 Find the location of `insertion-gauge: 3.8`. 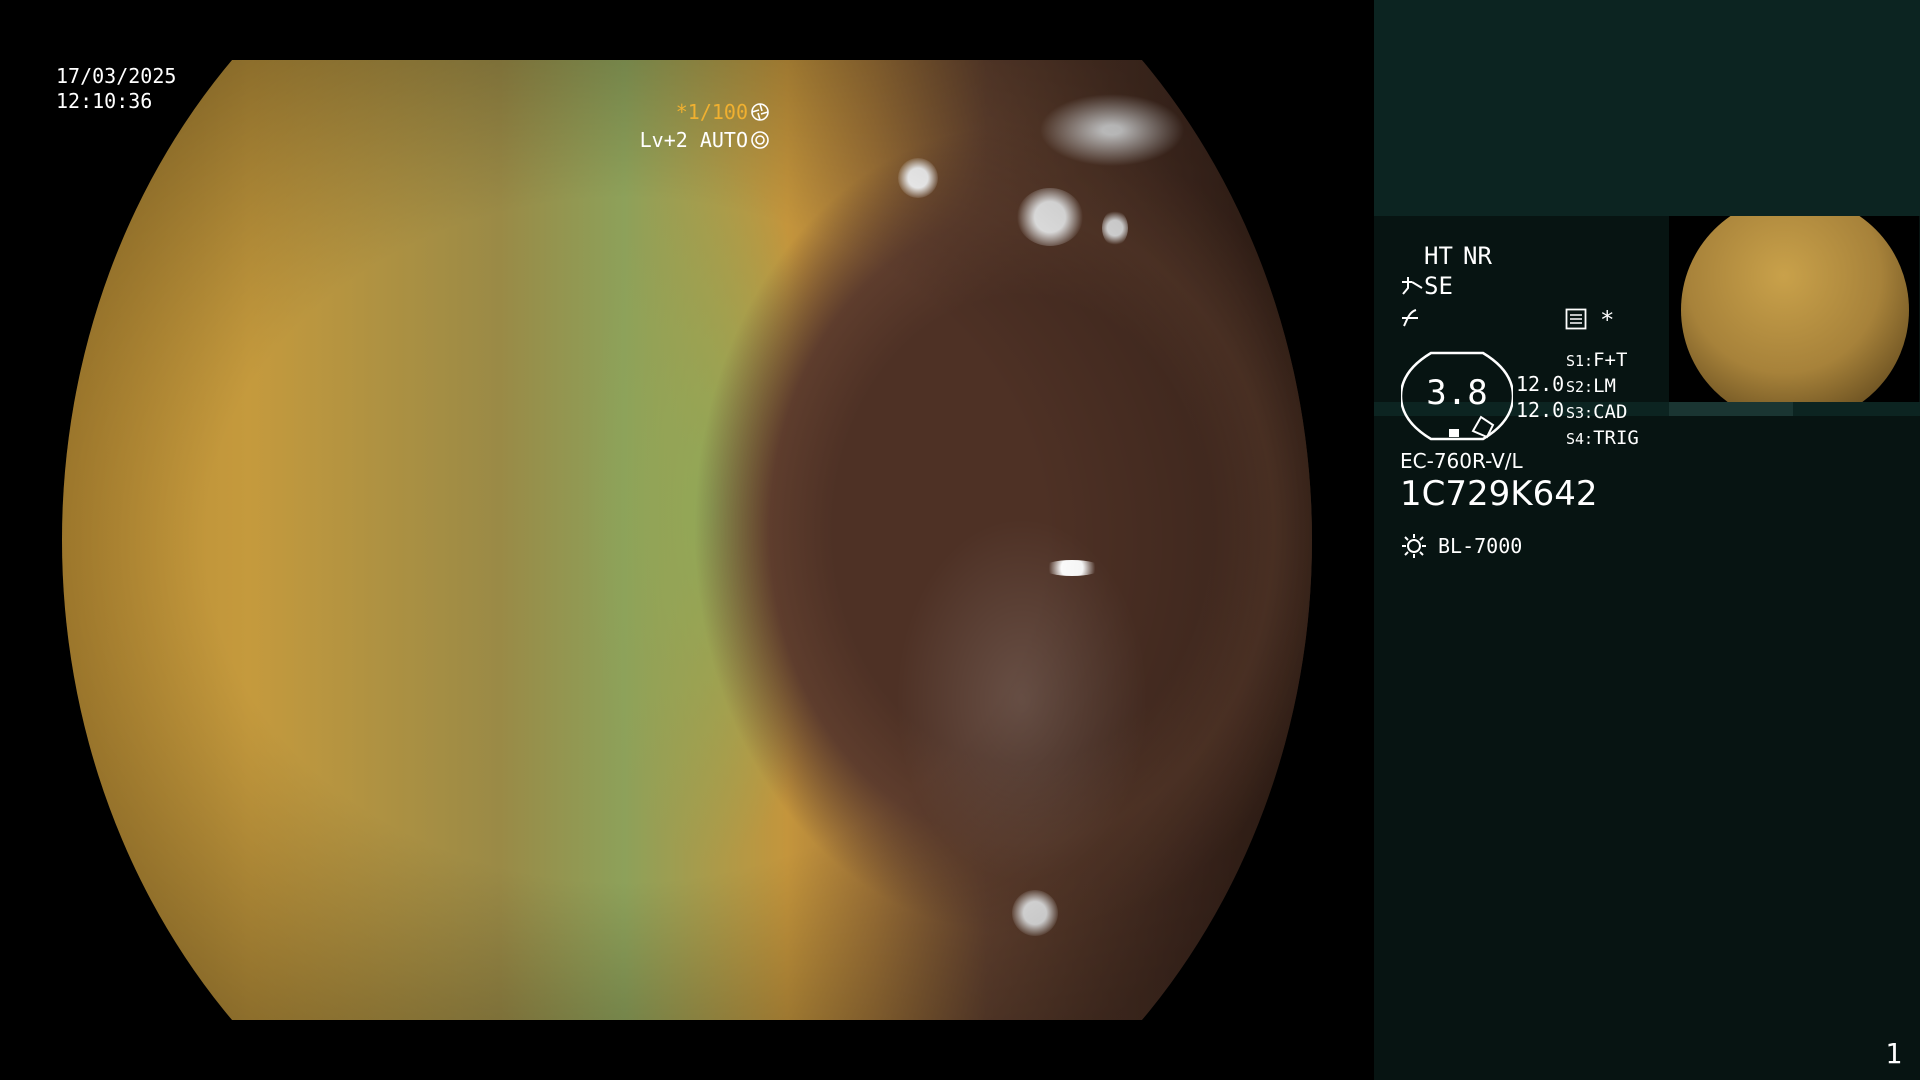

insertion-gauge: 3.8 is located at coordinates (1457, 396).